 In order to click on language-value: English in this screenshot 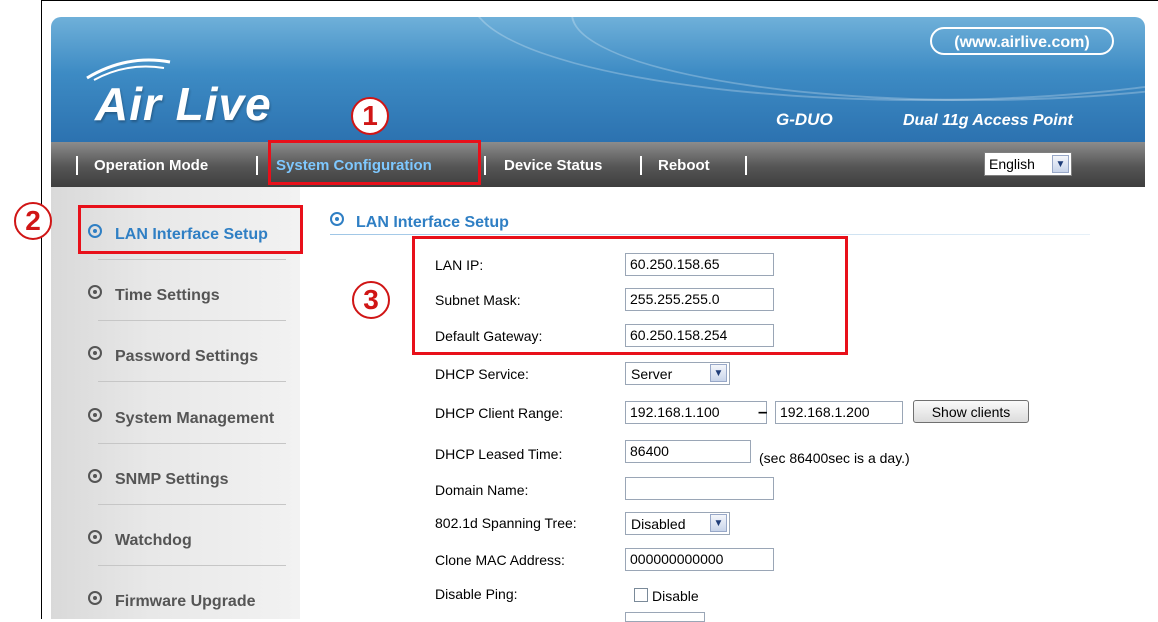, I will do `click(1012, 164)`.